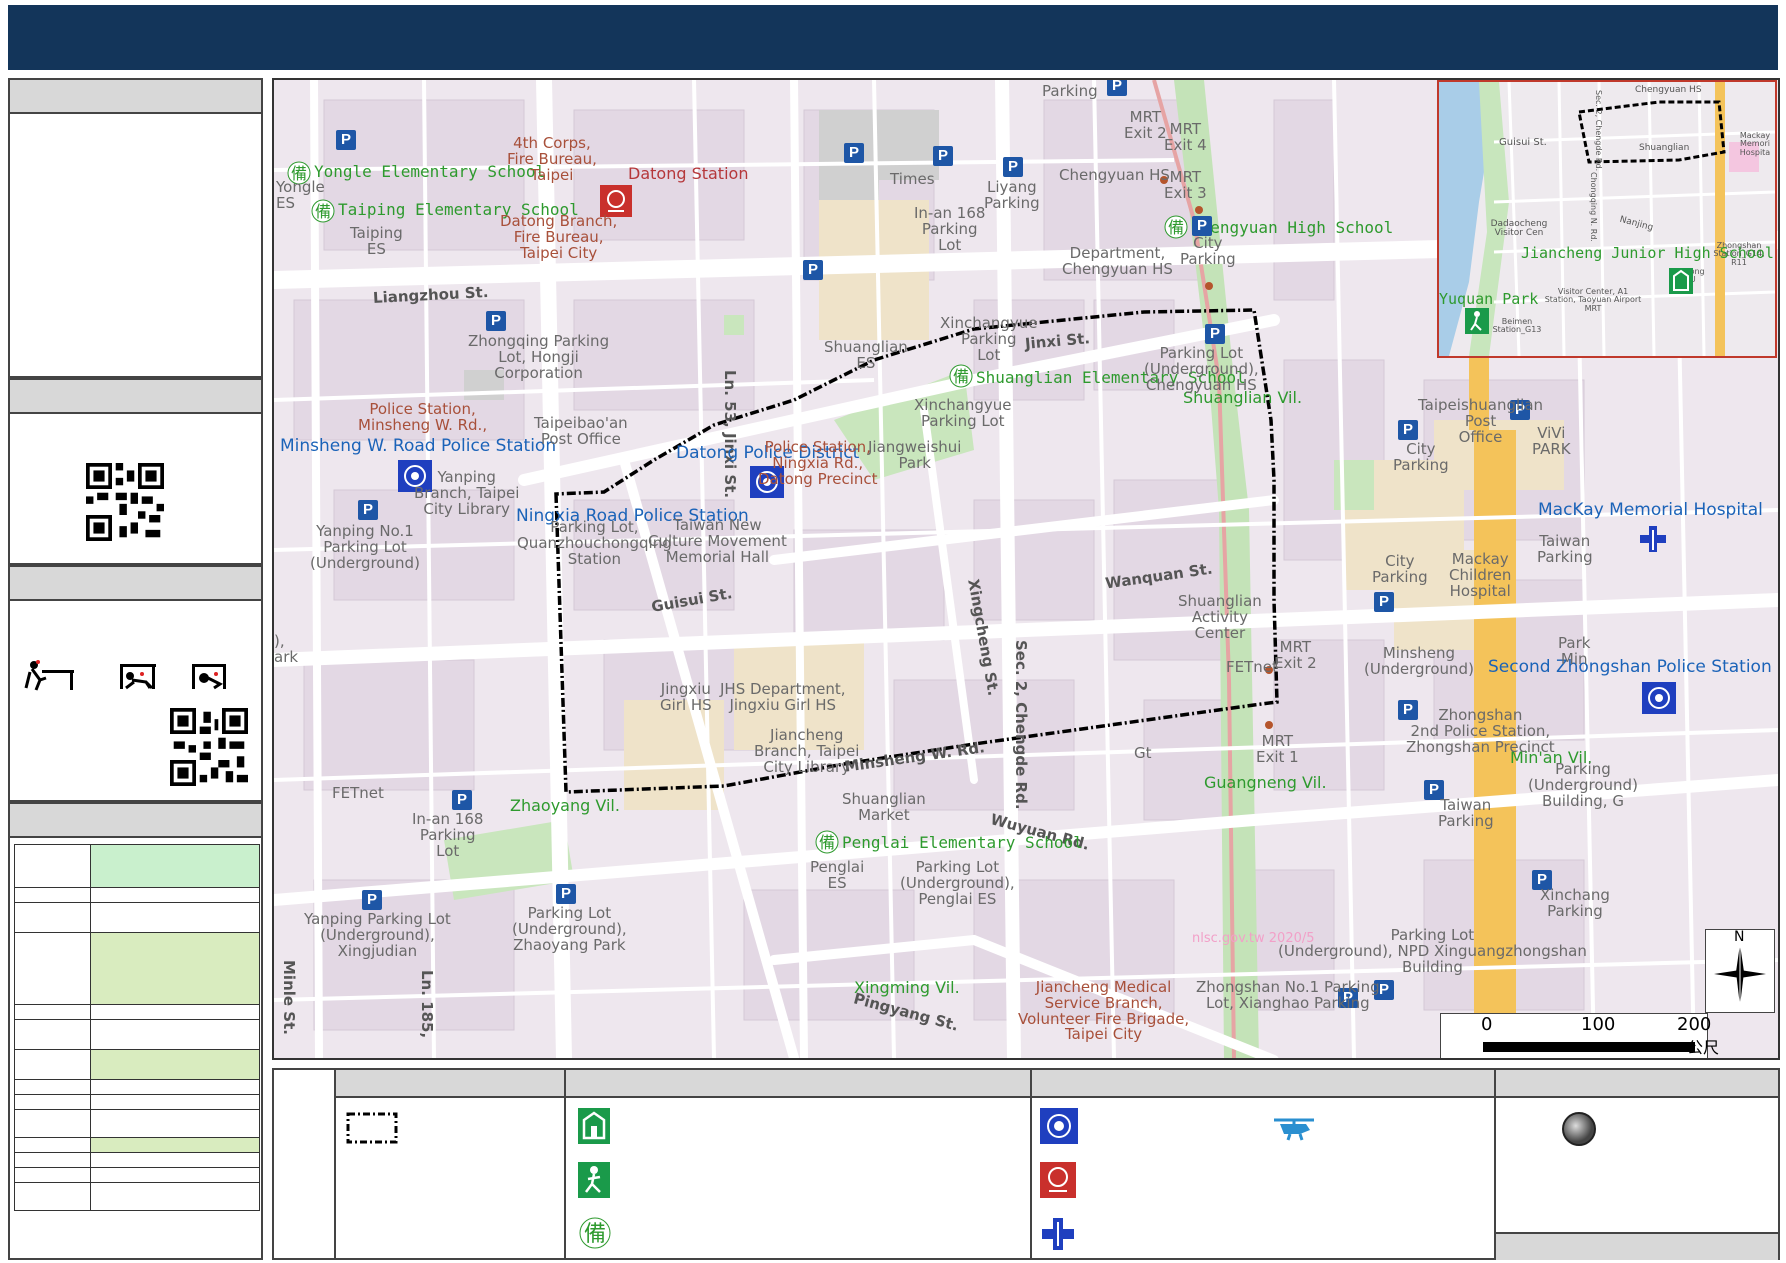 The image size is (1786, 1263). I want to click on poi-label: Minsheng (Underground), so click(1419, 661).